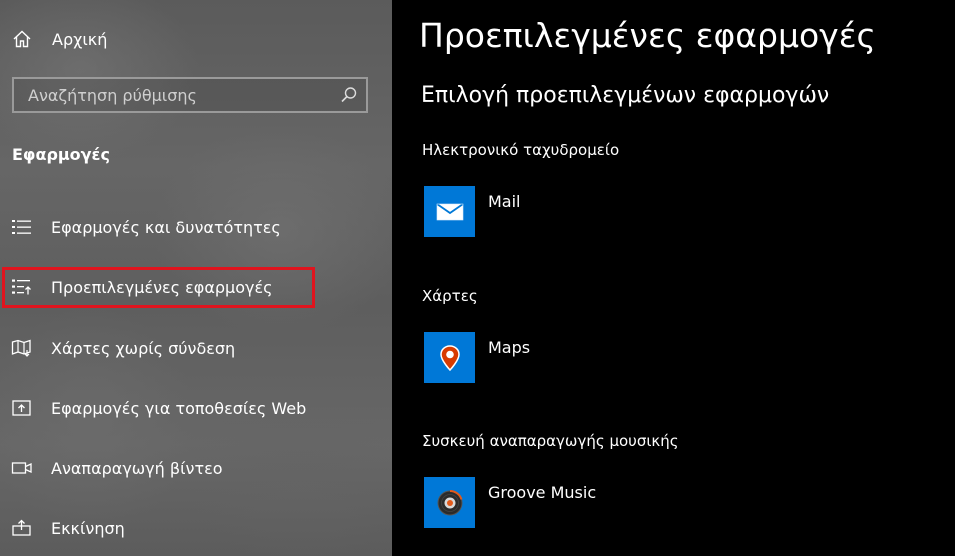 Image resolution: width=955 pixels, height=556 pixels. Describe the element at coordinates (550, 441) in the screenshot. I see `category-label-music-player: Συσκευή αναπαραγωγής μουσικής` at that location.